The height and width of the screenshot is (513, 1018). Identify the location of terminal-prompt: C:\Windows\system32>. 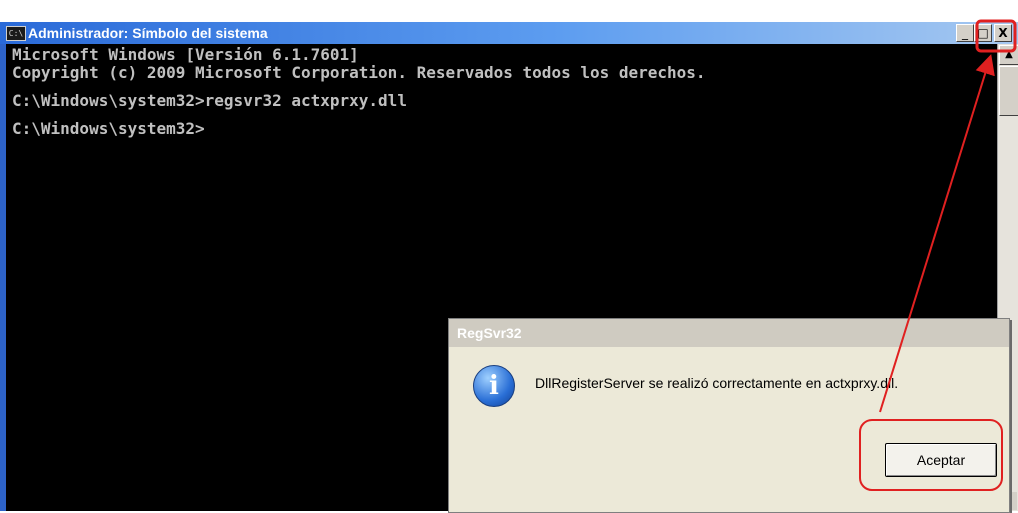
(108, 128).